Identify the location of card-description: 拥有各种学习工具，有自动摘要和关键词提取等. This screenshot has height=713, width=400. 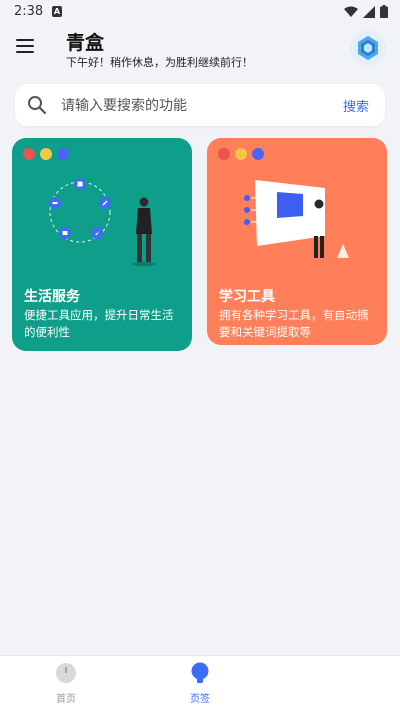
(294, 323).